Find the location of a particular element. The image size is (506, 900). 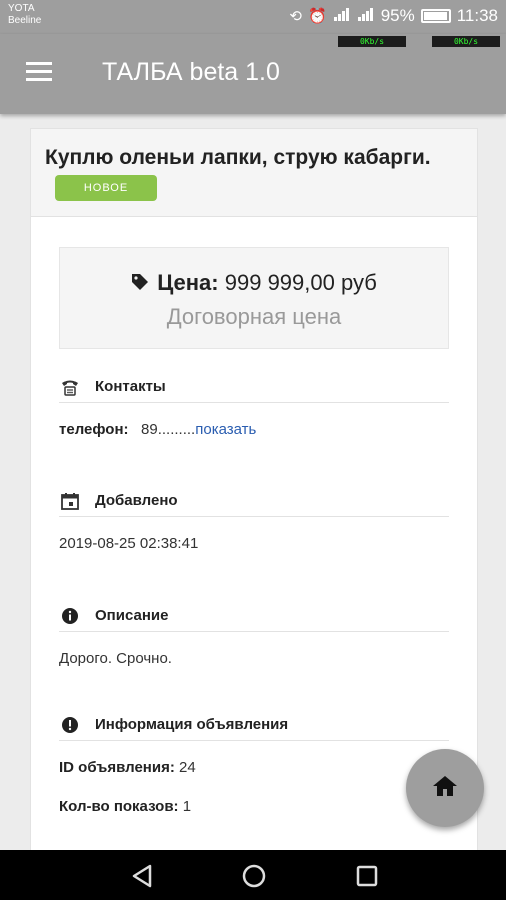

home-icon is located at coordinates (445, 788).